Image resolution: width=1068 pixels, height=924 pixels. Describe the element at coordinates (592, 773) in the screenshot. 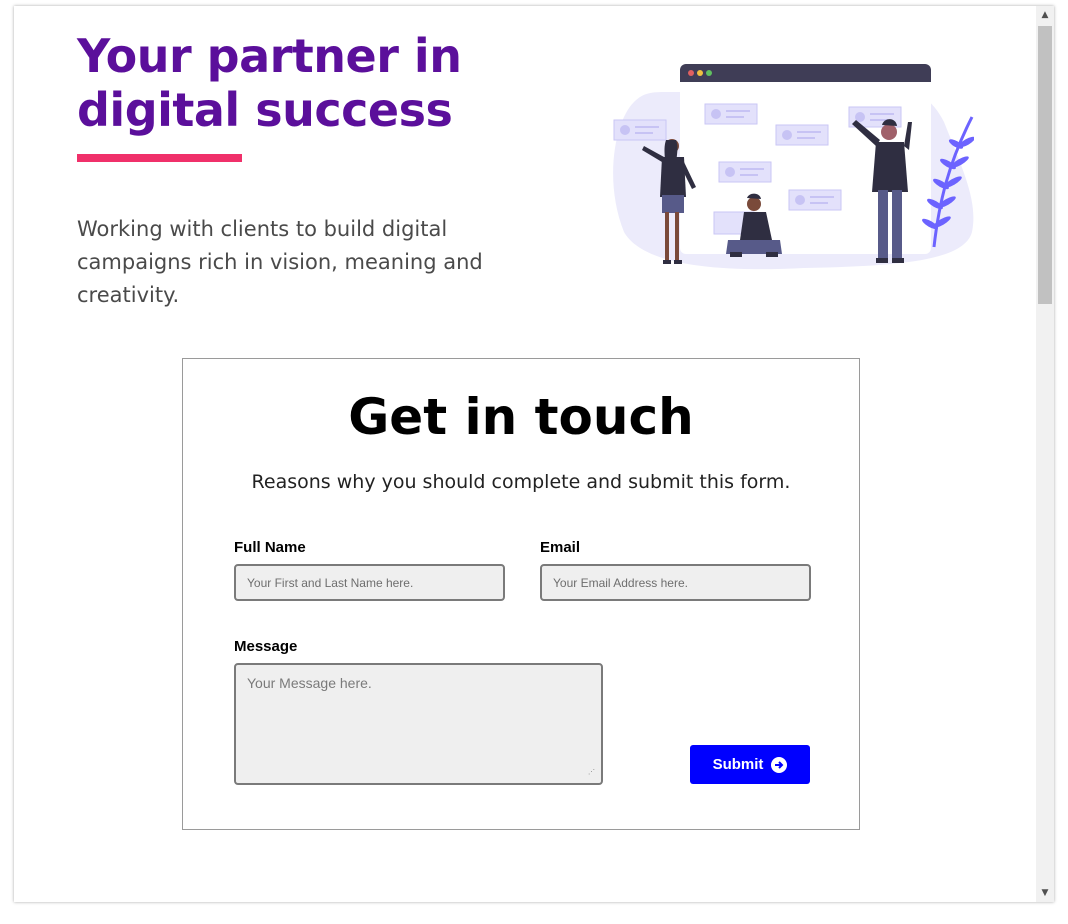

I see `textarea-resize-handle: ⋰` at that location.